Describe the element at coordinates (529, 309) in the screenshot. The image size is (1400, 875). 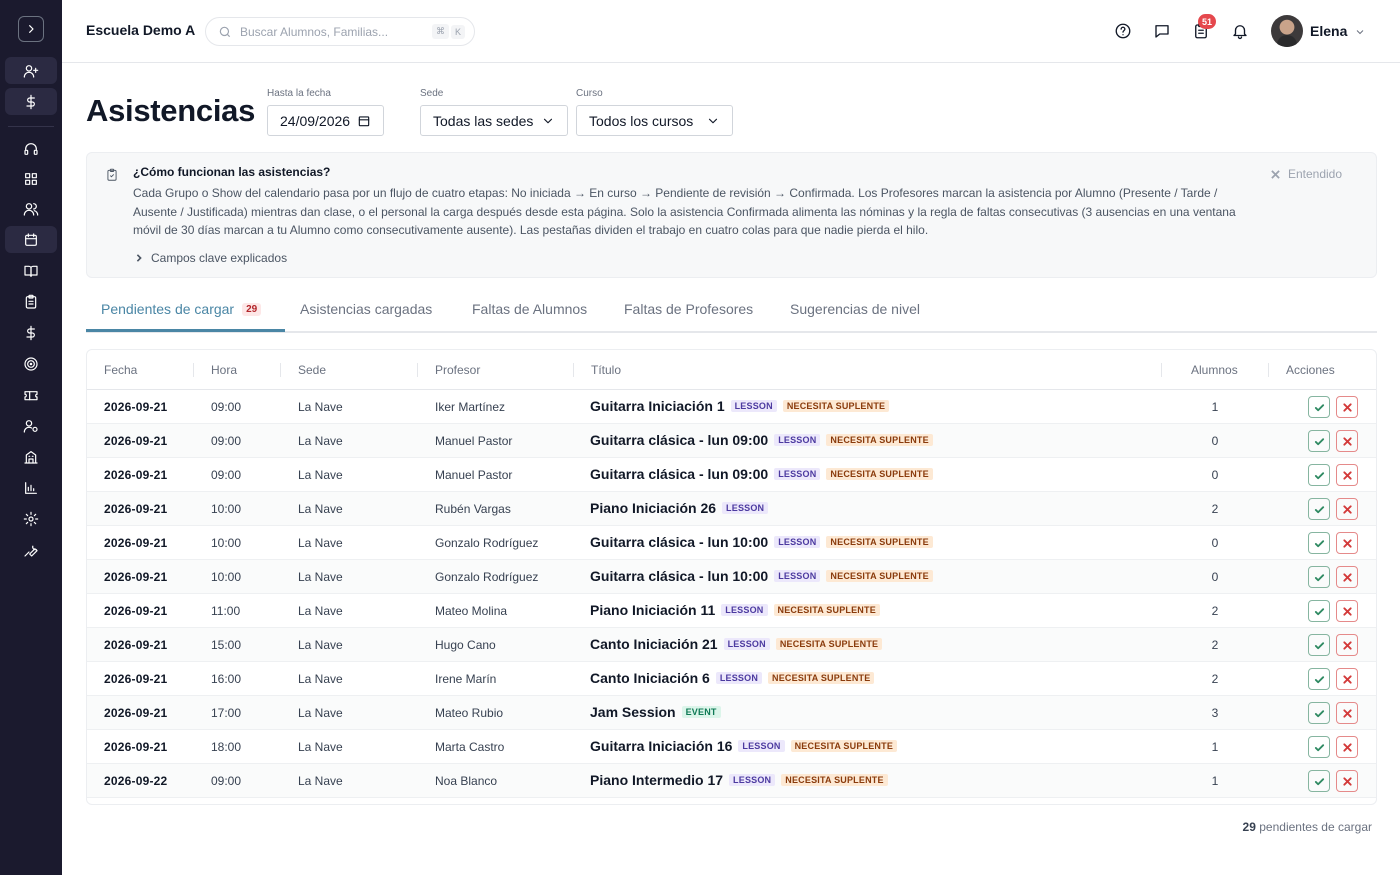
I see `tab-student-absences: Faltas de Alumnos` at that location.